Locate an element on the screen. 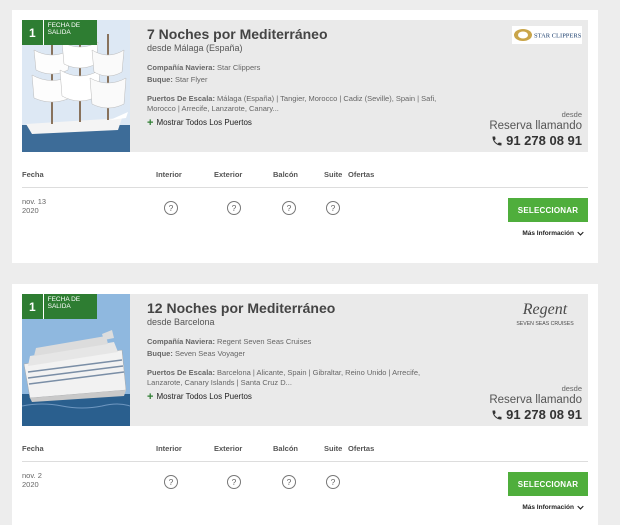 This screenshot has width=620, height=525. cruise-line-logo: STAR CLIPPERS is located at coordinates (547, 35).